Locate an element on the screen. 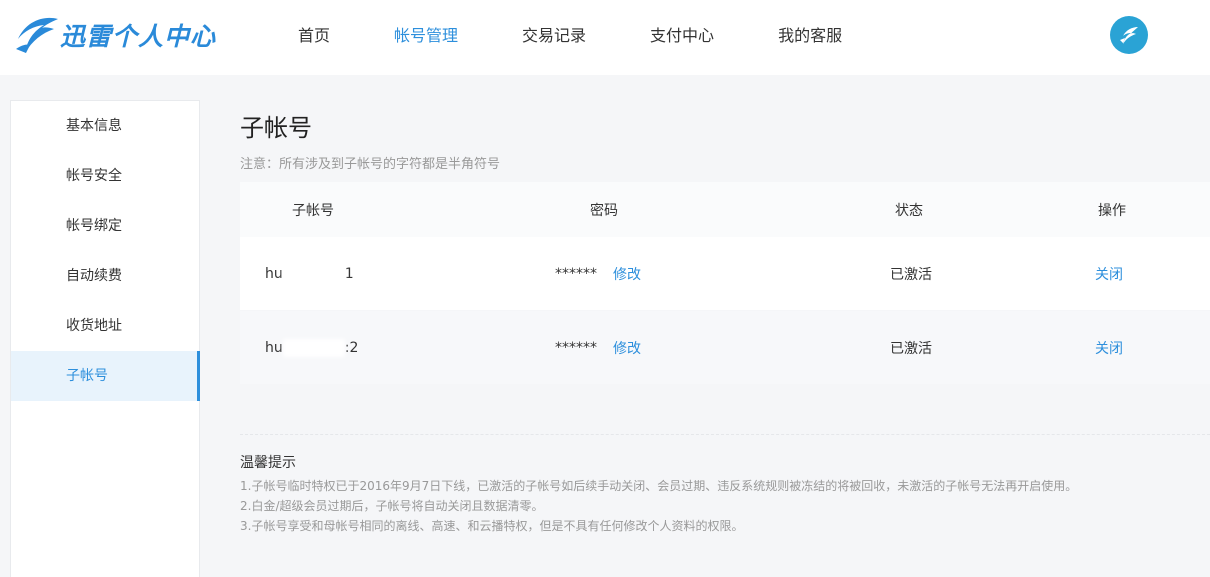 The height and width of the screenshot is (577, 1210). table-row: hu 1 ****** 修改 已激活 关闭 is located at coordinates (725, 273).